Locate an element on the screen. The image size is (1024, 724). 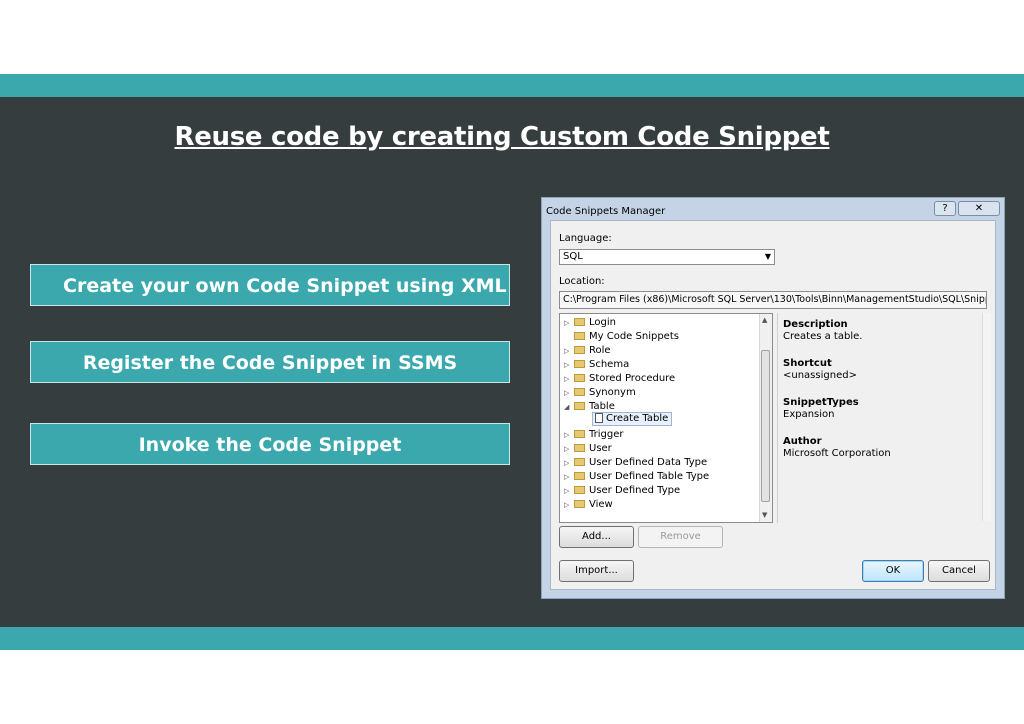
tree-scrollbar: ▲ ▼ is located at coordinates (765, 418).